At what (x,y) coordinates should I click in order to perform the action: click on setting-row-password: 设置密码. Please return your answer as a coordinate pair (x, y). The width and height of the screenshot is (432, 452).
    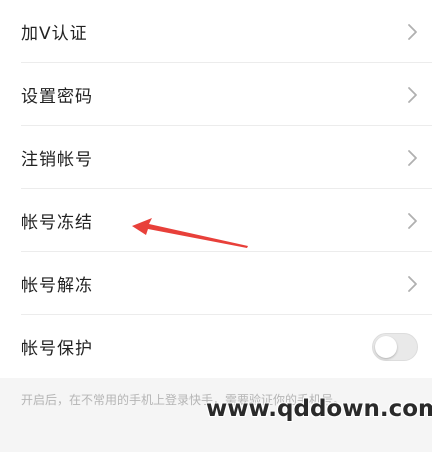
    Looking at the image, I should click on (216, 94).